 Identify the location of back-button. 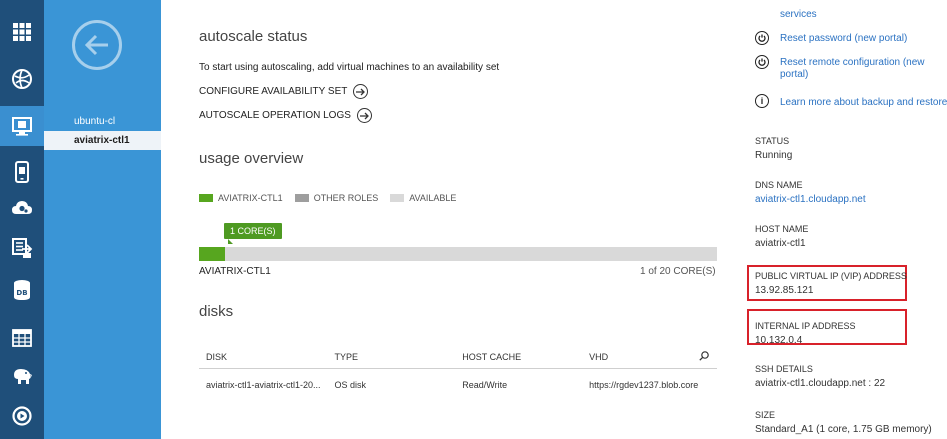
(97, 45).